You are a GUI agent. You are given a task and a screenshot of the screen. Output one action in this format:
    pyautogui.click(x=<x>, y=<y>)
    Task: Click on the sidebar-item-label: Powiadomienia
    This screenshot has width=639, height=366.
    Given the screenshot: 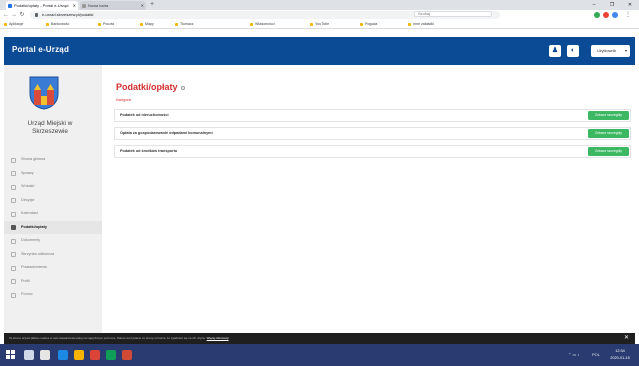 What is the action you would take?
    pyautogui.click(x=34, y=267)
    